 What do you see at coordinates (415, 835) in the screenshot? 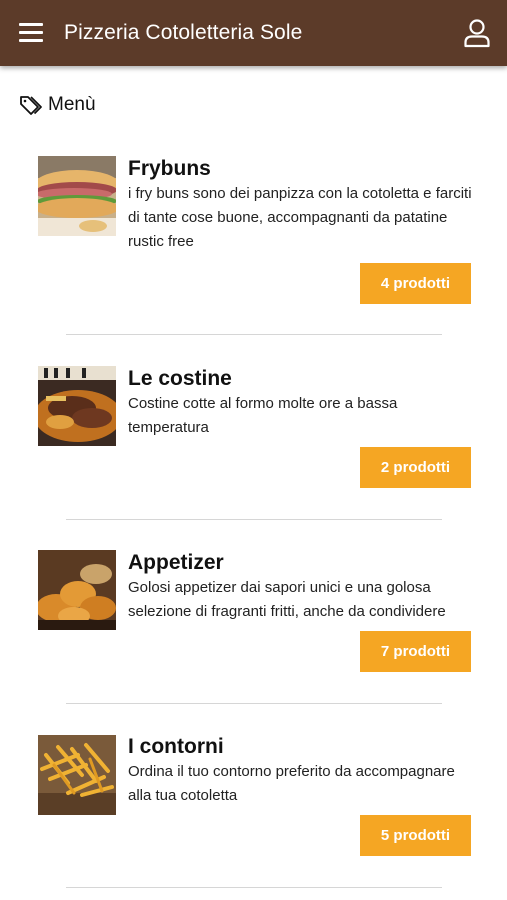
I see `products-button-i-contorni: 5 prodotti` at bounding box center [415, 835].